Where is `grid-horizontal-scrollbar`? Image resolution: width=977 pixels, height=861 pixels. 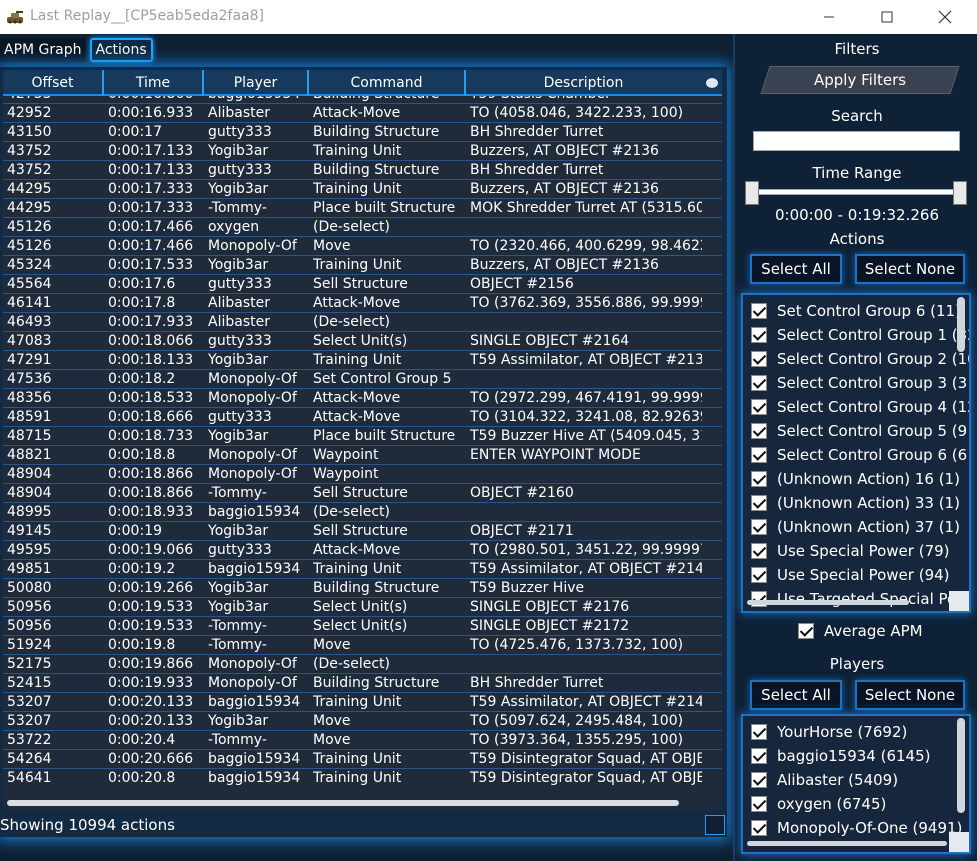
grid-horizontal-scrollbar is located at coordinates (343, 803).